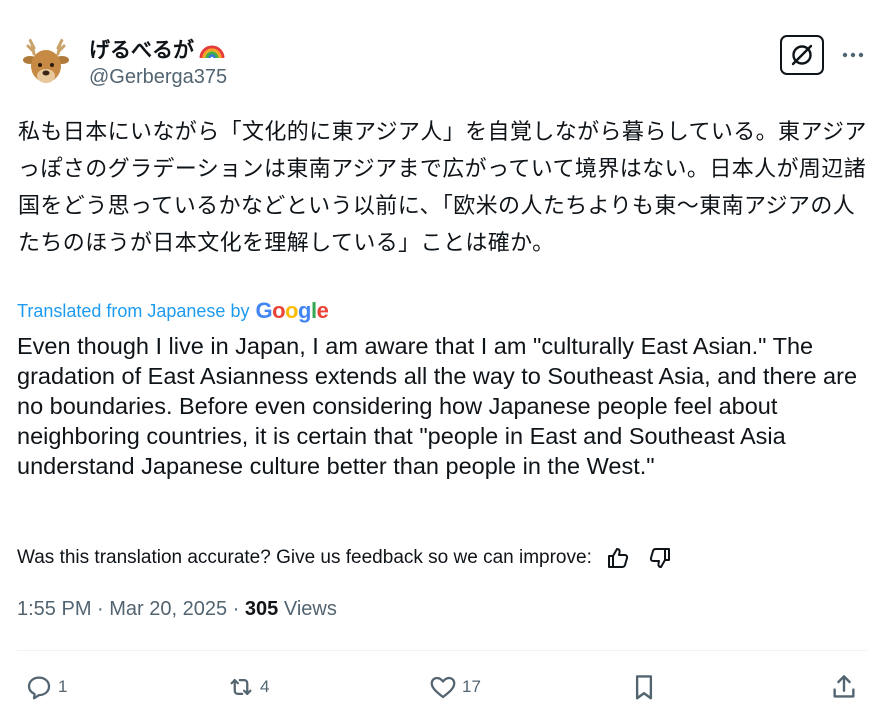  I want to click on share-icon, so click(844, 686).